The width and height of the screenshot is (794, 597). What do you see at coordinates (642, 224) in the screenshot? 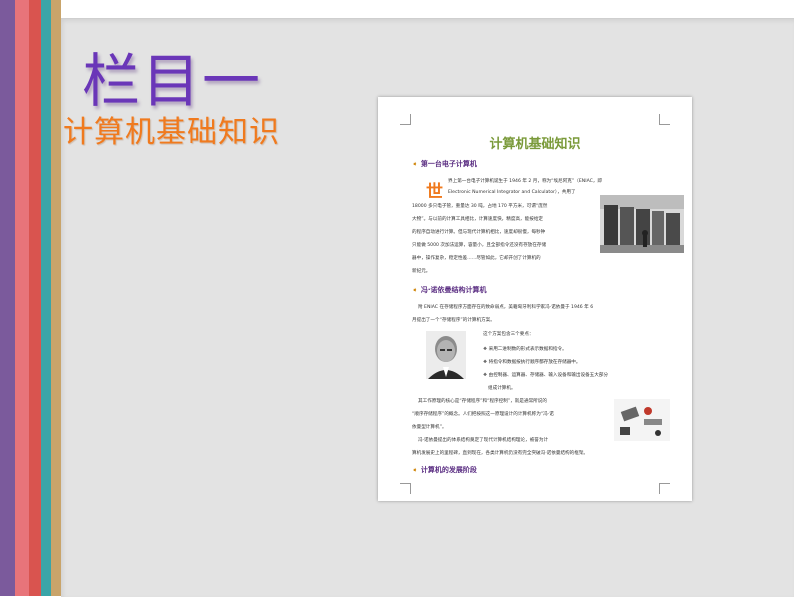
I see `eniac-photo` at bounding box center [642, 224].